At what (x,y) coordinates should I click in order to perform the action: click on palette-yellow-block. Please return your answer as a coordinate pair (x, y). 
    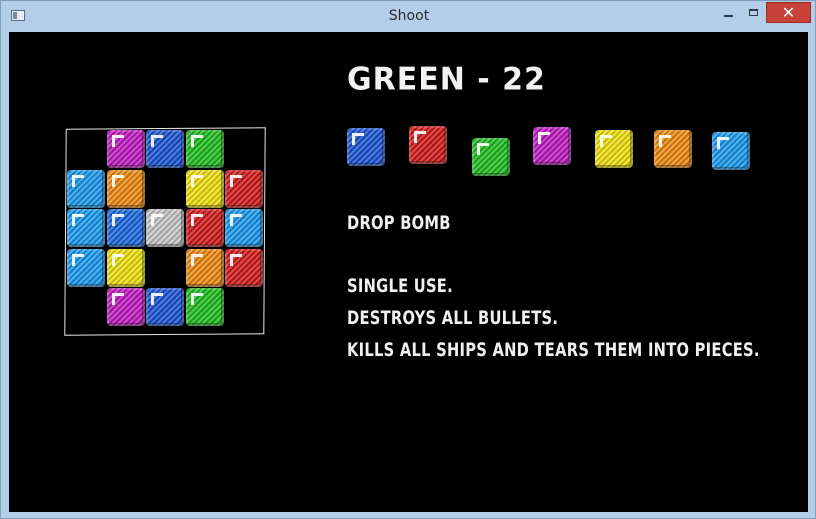
    Looking at the image, I should click on (614, 149).